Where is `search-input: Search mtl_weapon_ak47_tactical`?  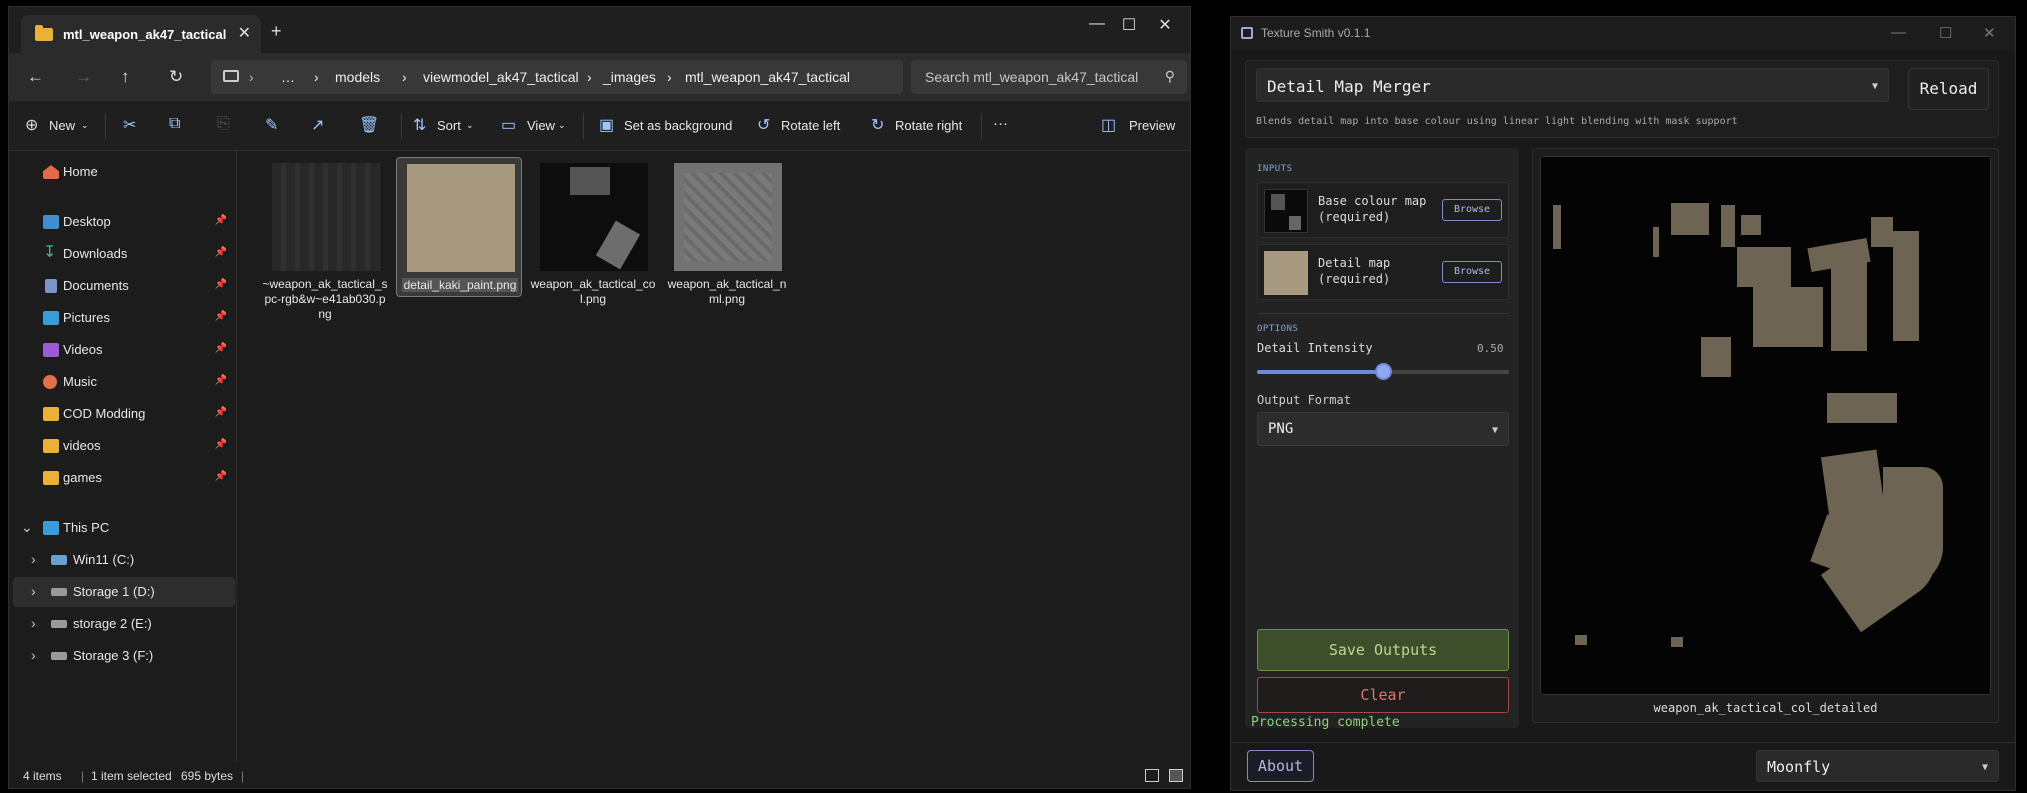 search-input: Search mtl_weapon_ak47_tactical is located at coordinates (1031, 77).